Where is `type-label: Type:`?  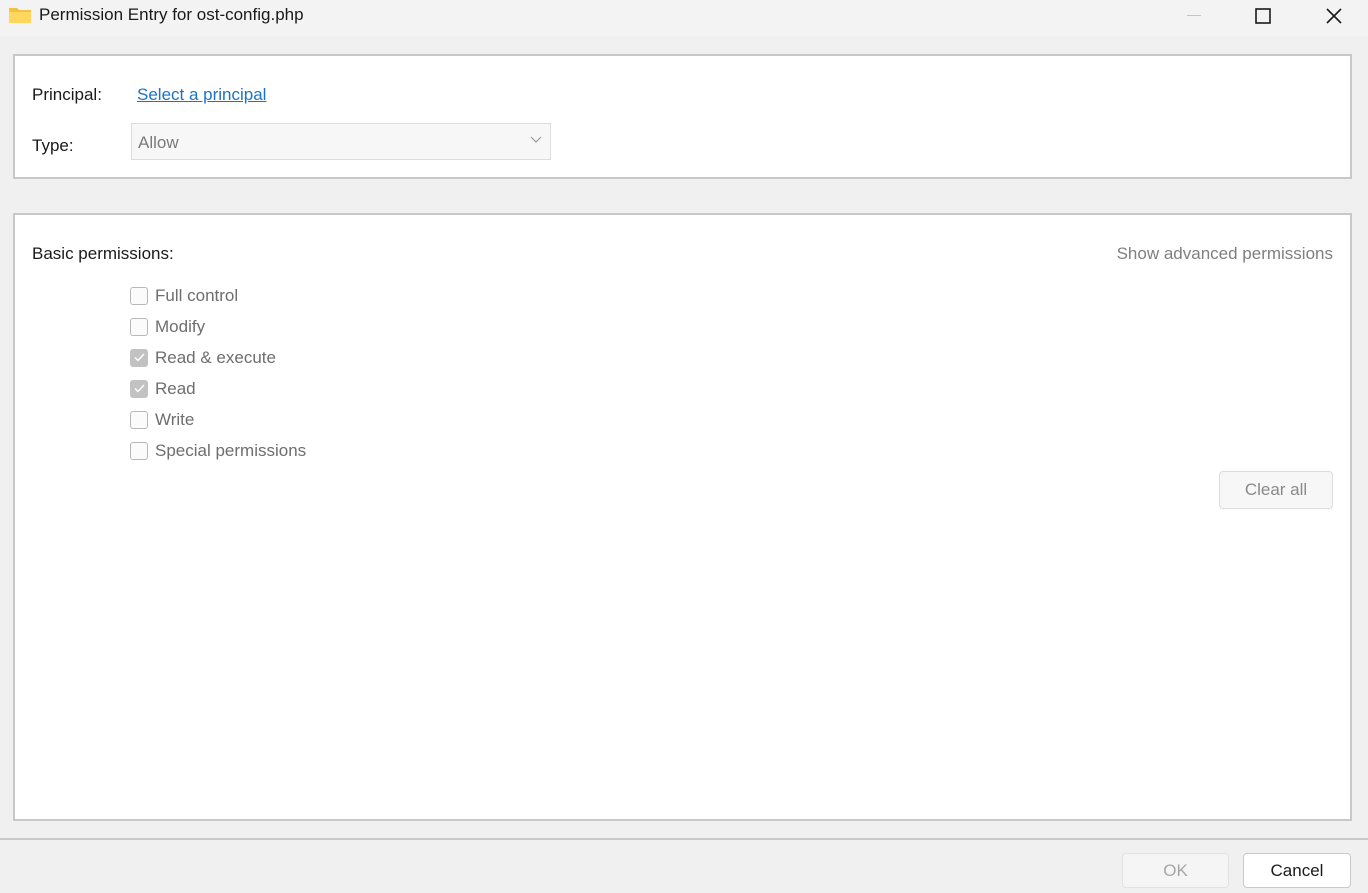 type-label: Type: is located at coordinates (53, 145).